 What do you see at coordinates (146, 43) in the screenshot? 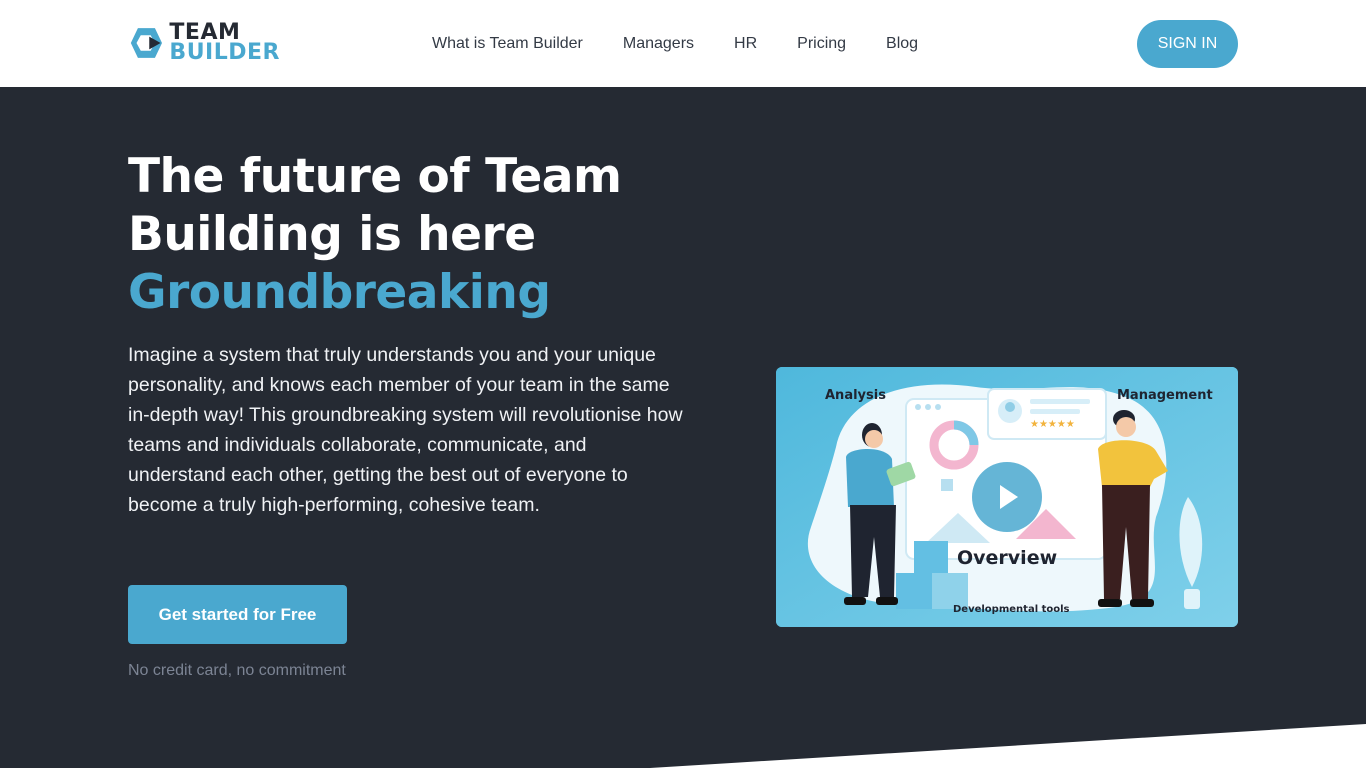
I see `logo-mark-icon` at bounding box center [146, 43].